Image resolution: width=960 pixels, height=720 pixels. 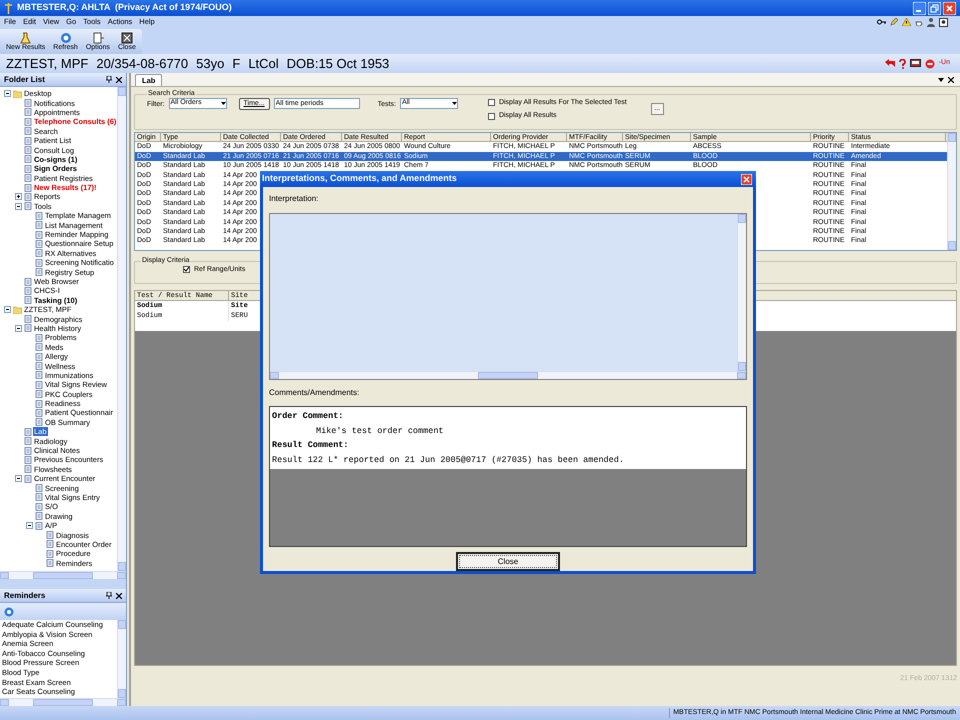 I want to click on patient-id: 20/354-08-6770, so click(x=142, y=63).